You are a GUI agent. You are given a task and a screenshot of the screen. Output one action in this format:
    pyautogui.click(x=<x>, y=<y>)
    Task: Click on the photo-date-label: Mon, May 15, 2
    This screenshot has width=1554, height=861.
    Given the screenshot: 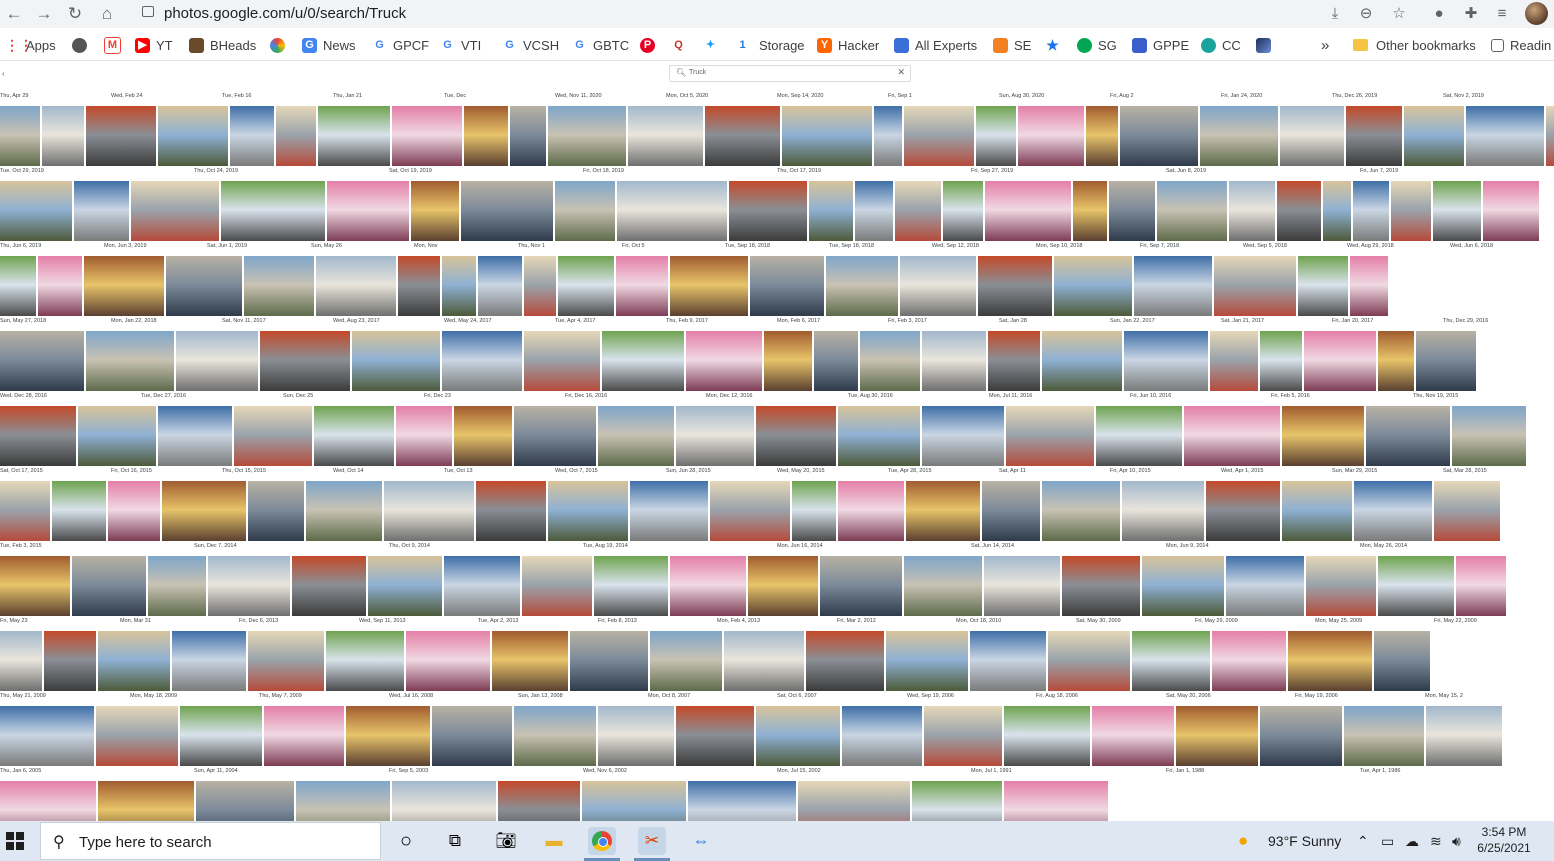 What is the action you would take?
    pyautogui.click(x=1444, y=696)
    